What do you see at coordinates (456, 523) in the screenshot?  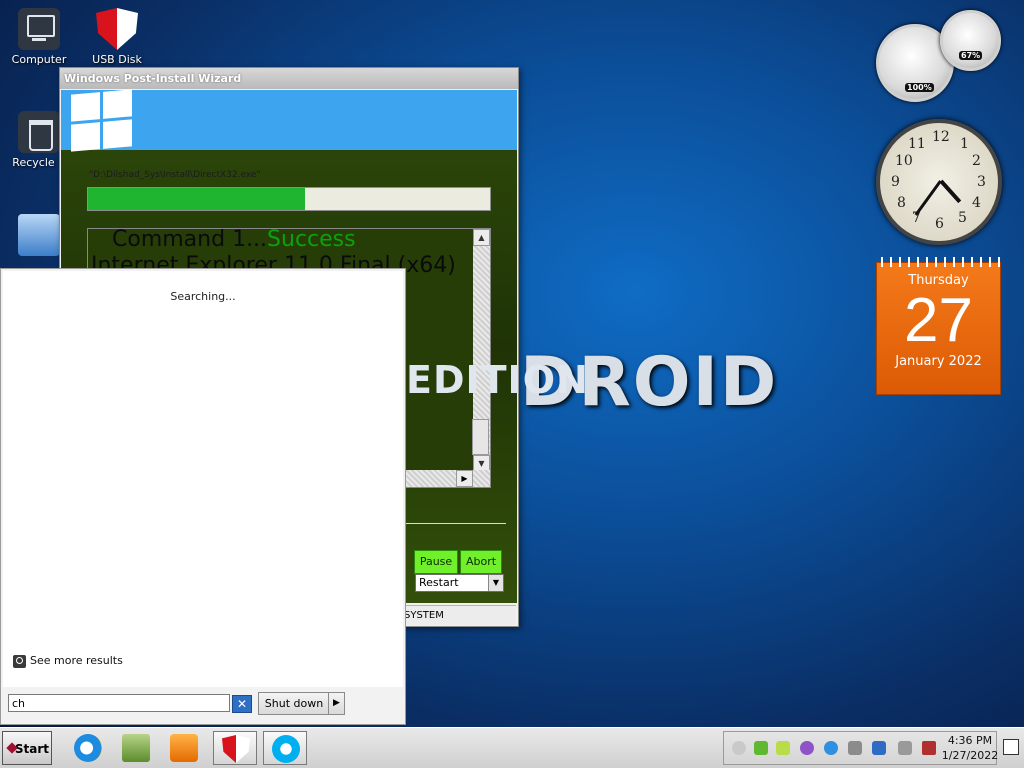 I see `wizard-divider` at bounding box center [456, 523].